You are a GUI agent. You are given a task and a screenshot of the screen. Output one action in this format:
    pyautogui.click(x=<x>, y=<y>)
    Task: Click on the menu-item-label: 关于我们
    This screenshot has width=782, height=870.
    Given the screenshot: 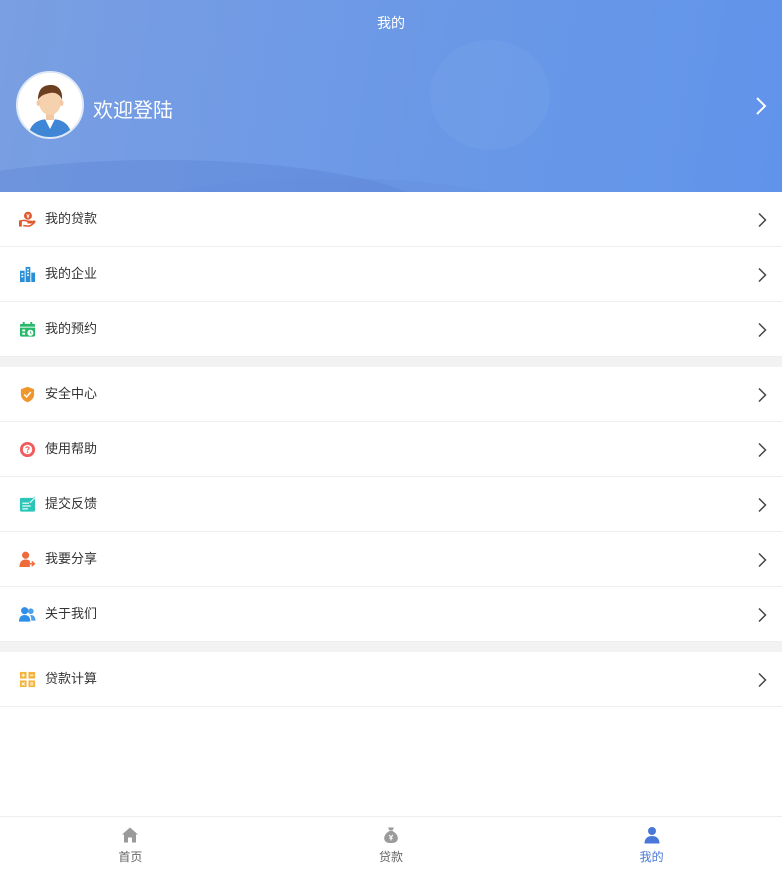 What is the action you would take?
    pyautogui.click(x=71, y=614)
    